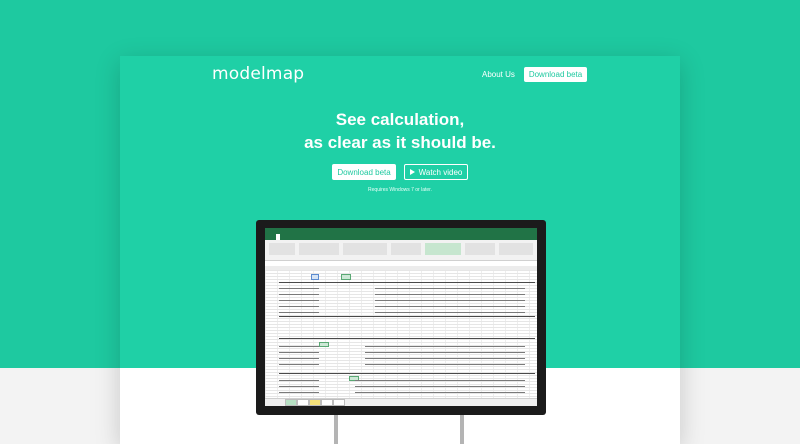 The image size is (800, 444). What do you see at coordinates (555, 74) in the screenshot?
I see `nav-download-button: Download beta` at bounding box center [555, 74].